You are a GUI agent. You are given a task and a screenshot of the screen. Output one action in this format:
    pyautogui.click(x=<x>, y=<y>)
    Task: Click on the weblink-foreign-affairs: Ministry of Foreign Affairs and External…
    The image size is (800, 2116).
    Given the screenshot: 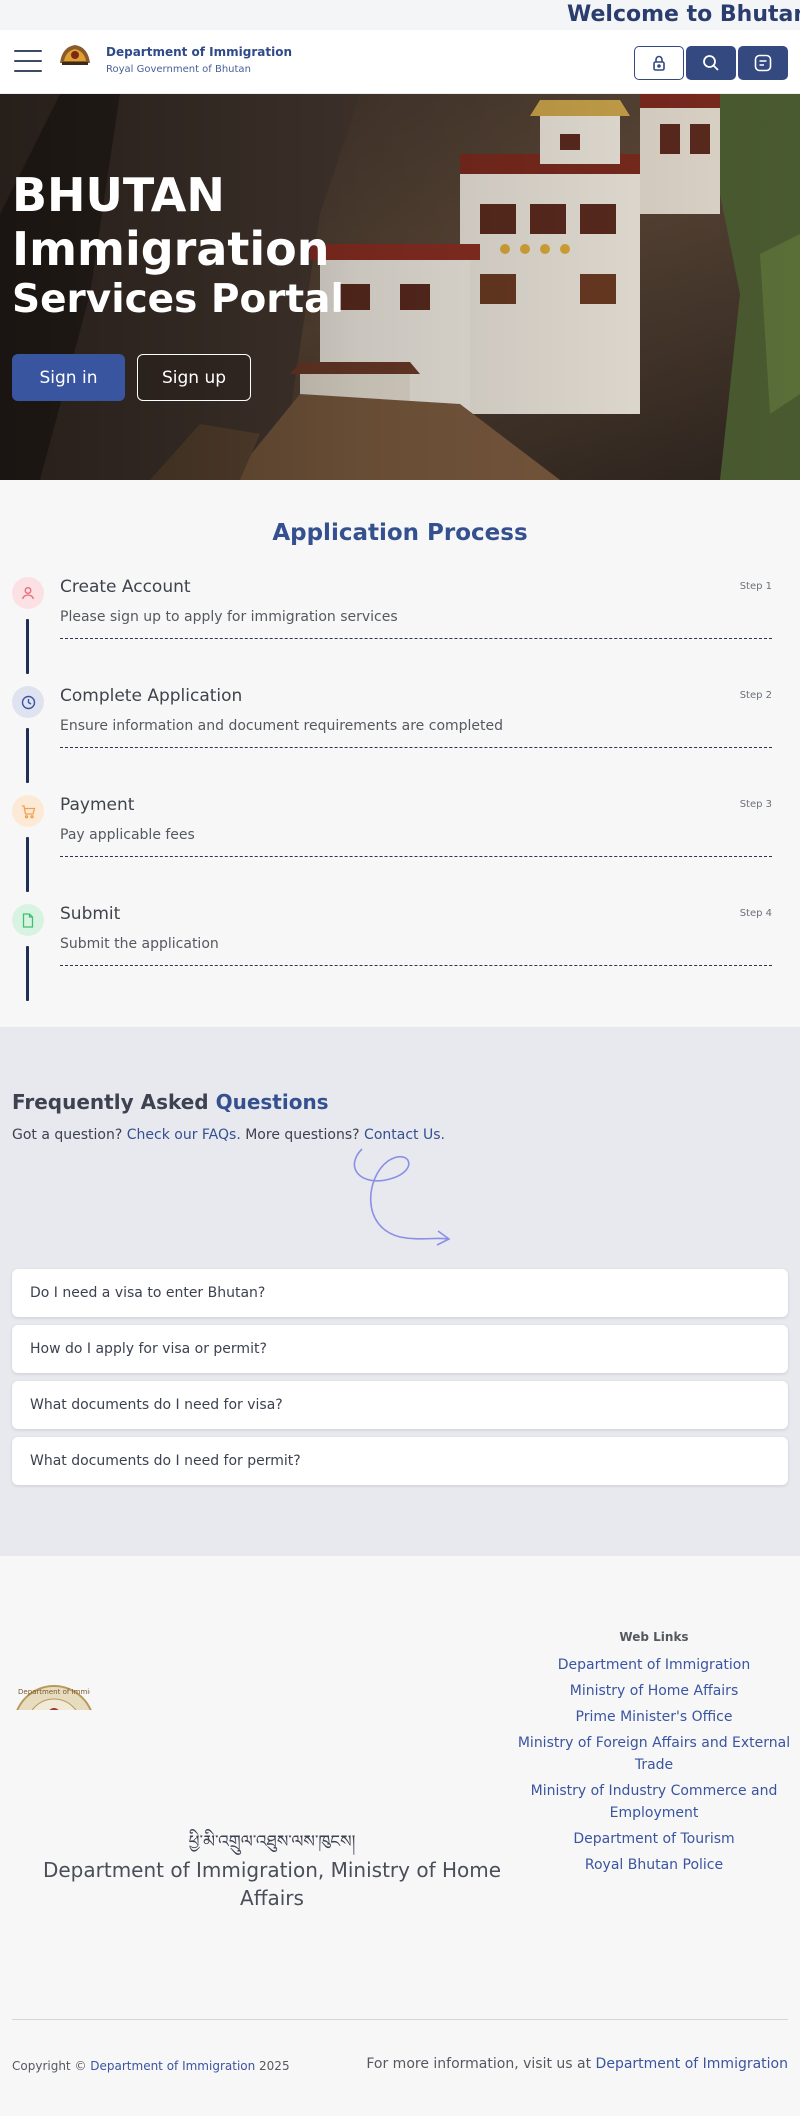 What is the action you would take?
    pyautogui.click(x=654, y=1754)
    